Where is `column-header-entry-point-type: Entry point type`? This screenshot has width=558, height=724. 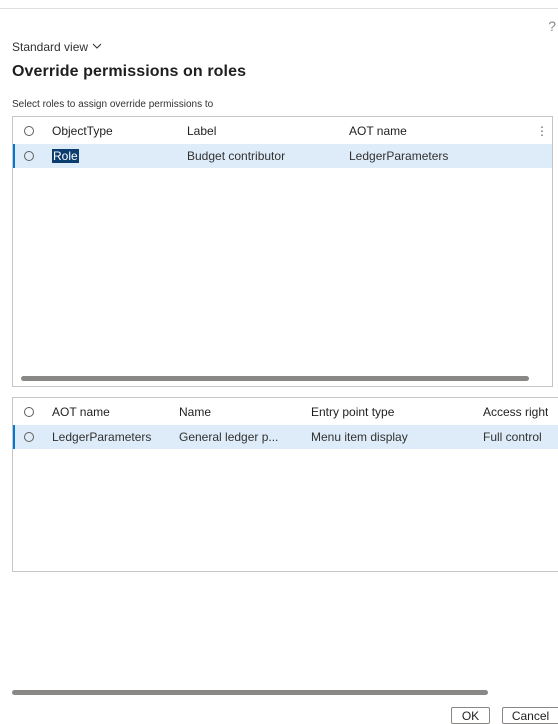 column-header-entry-point-type: Entry point type is located at coordinates (352, 411).